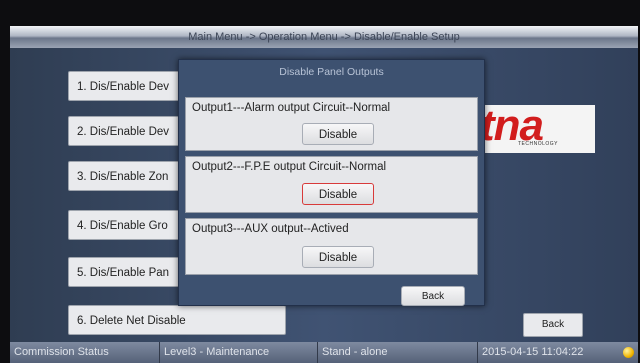 This screenshot has height=363, width=640. I want to click on output-label: Output1---Alarm output Circuit--Normal, so click(291, 108).